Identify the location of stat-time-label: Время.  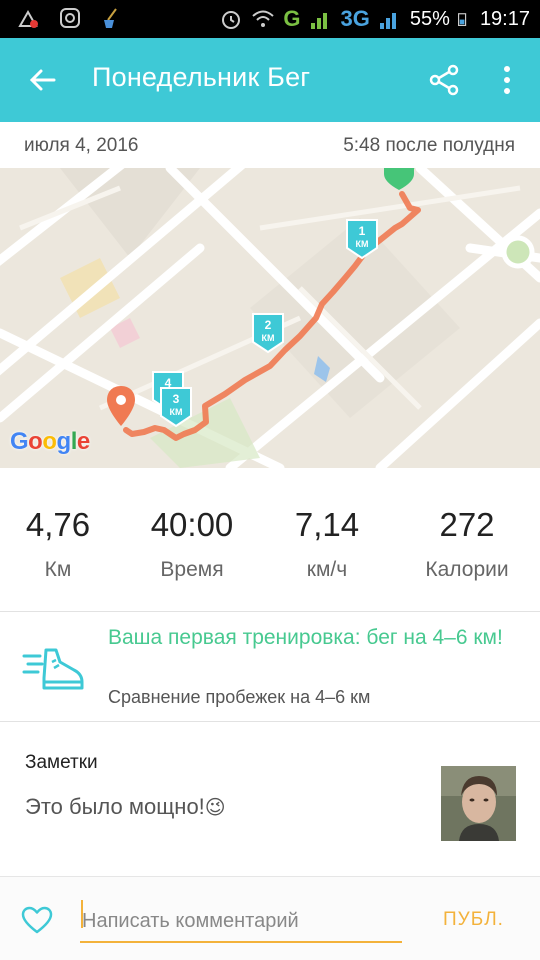
(192, 569).